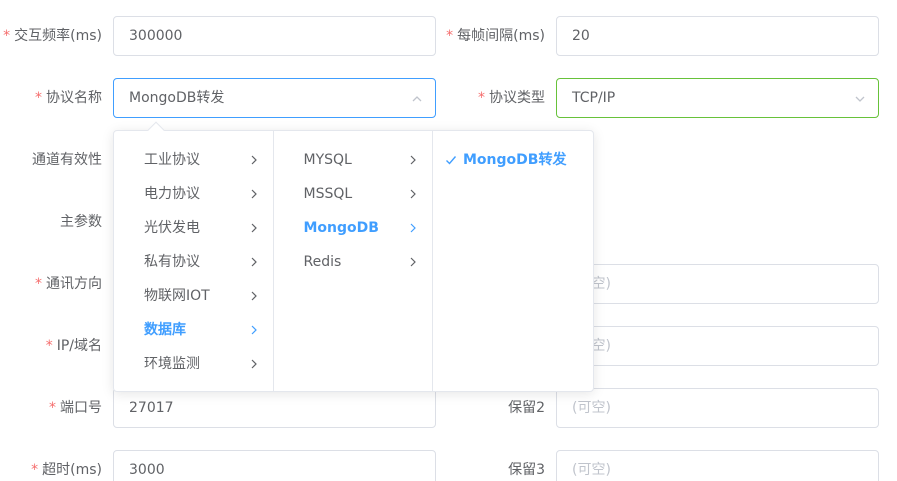 This screenshot has width=897, height=481. I want to click on reserve3-input: (可空), so click(717, 465).